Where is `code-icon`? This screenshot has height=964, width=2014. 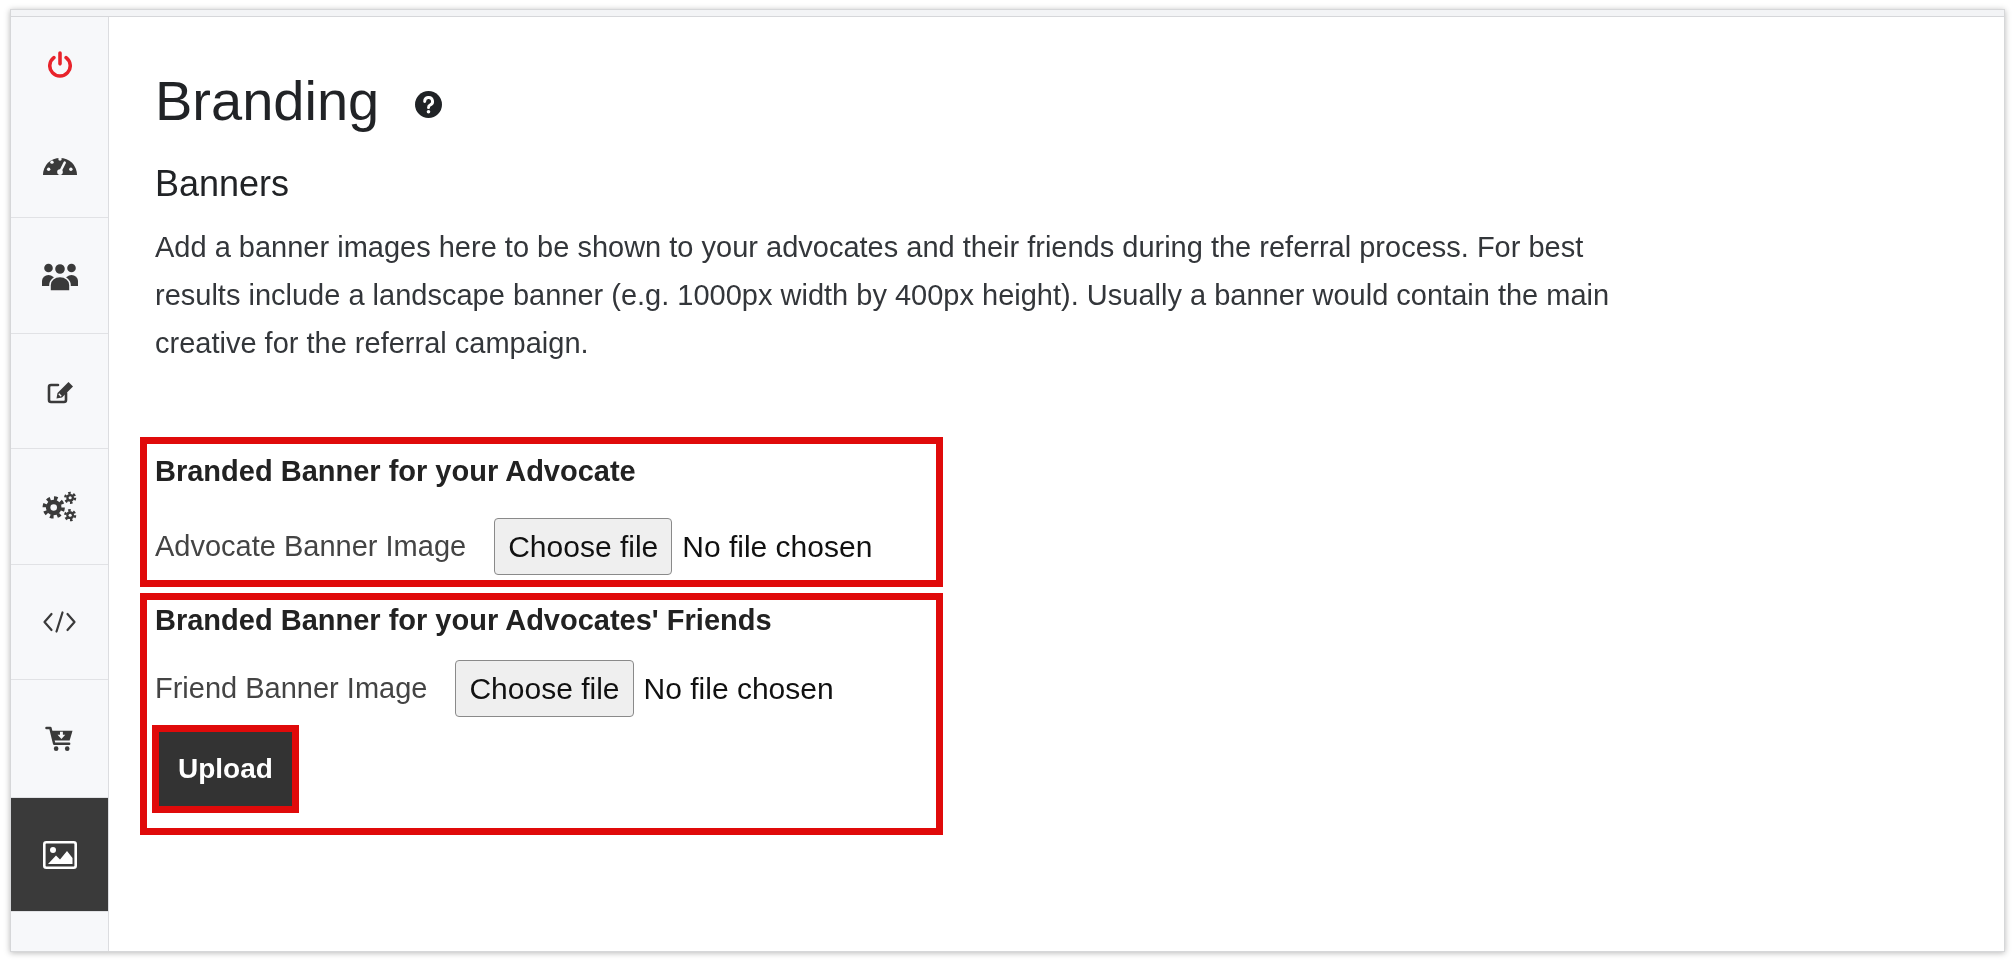 code-icon is located at coordinates (59, 622).